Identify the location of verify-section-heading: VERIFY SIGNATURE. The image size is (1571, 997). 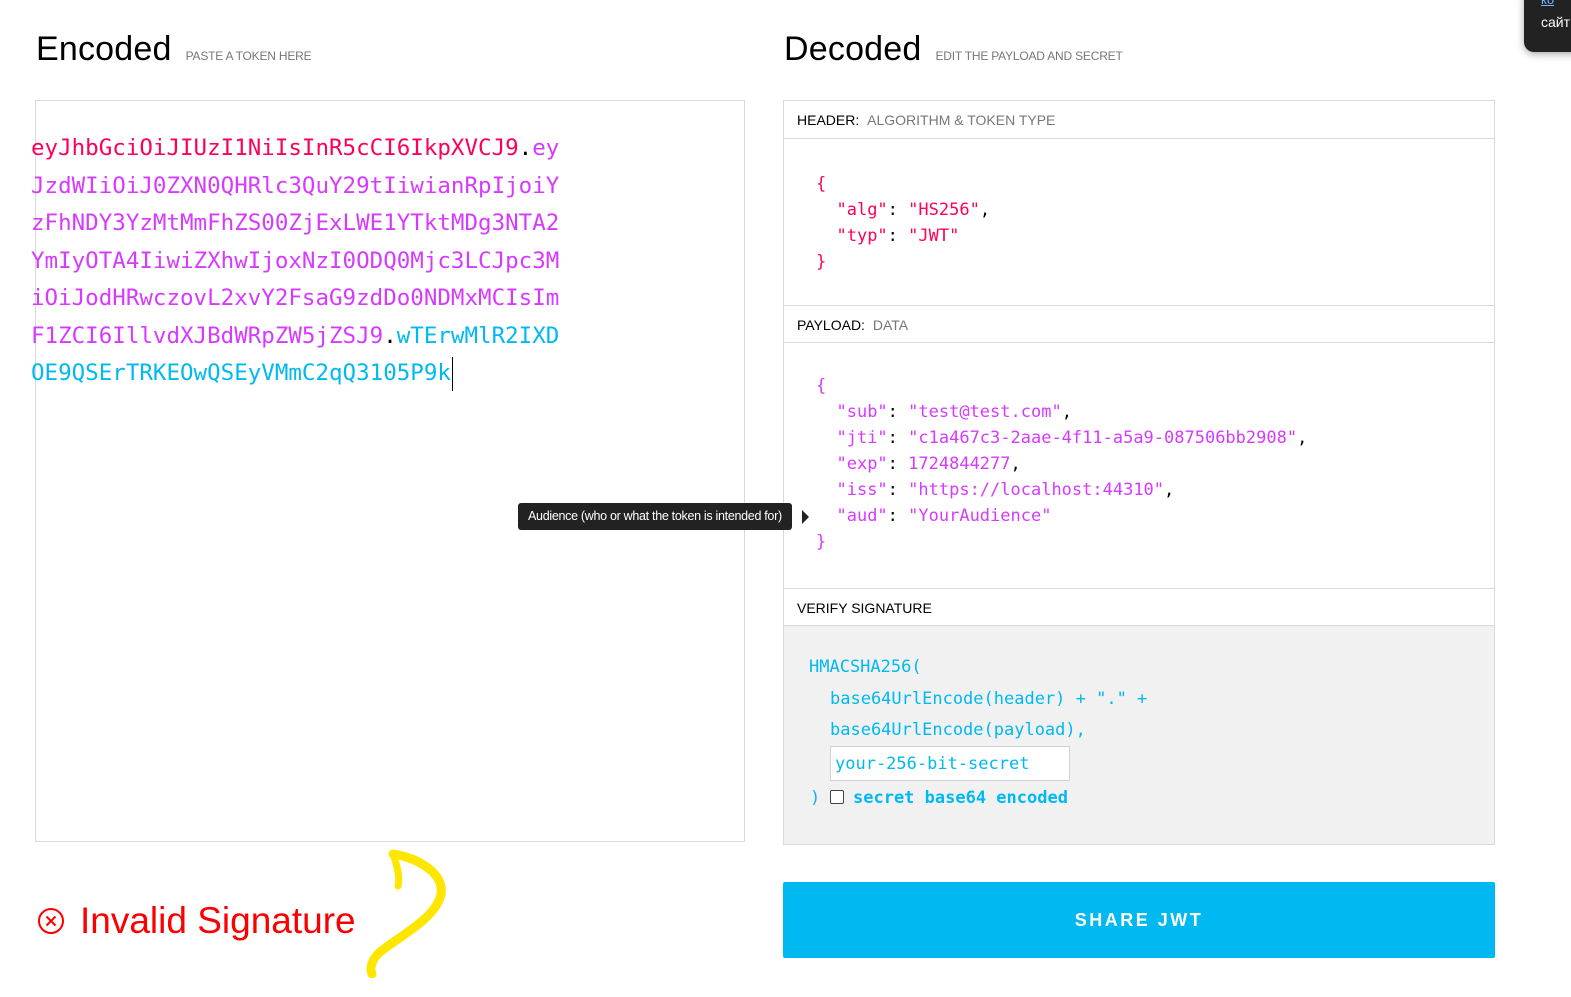
(1139, 607).